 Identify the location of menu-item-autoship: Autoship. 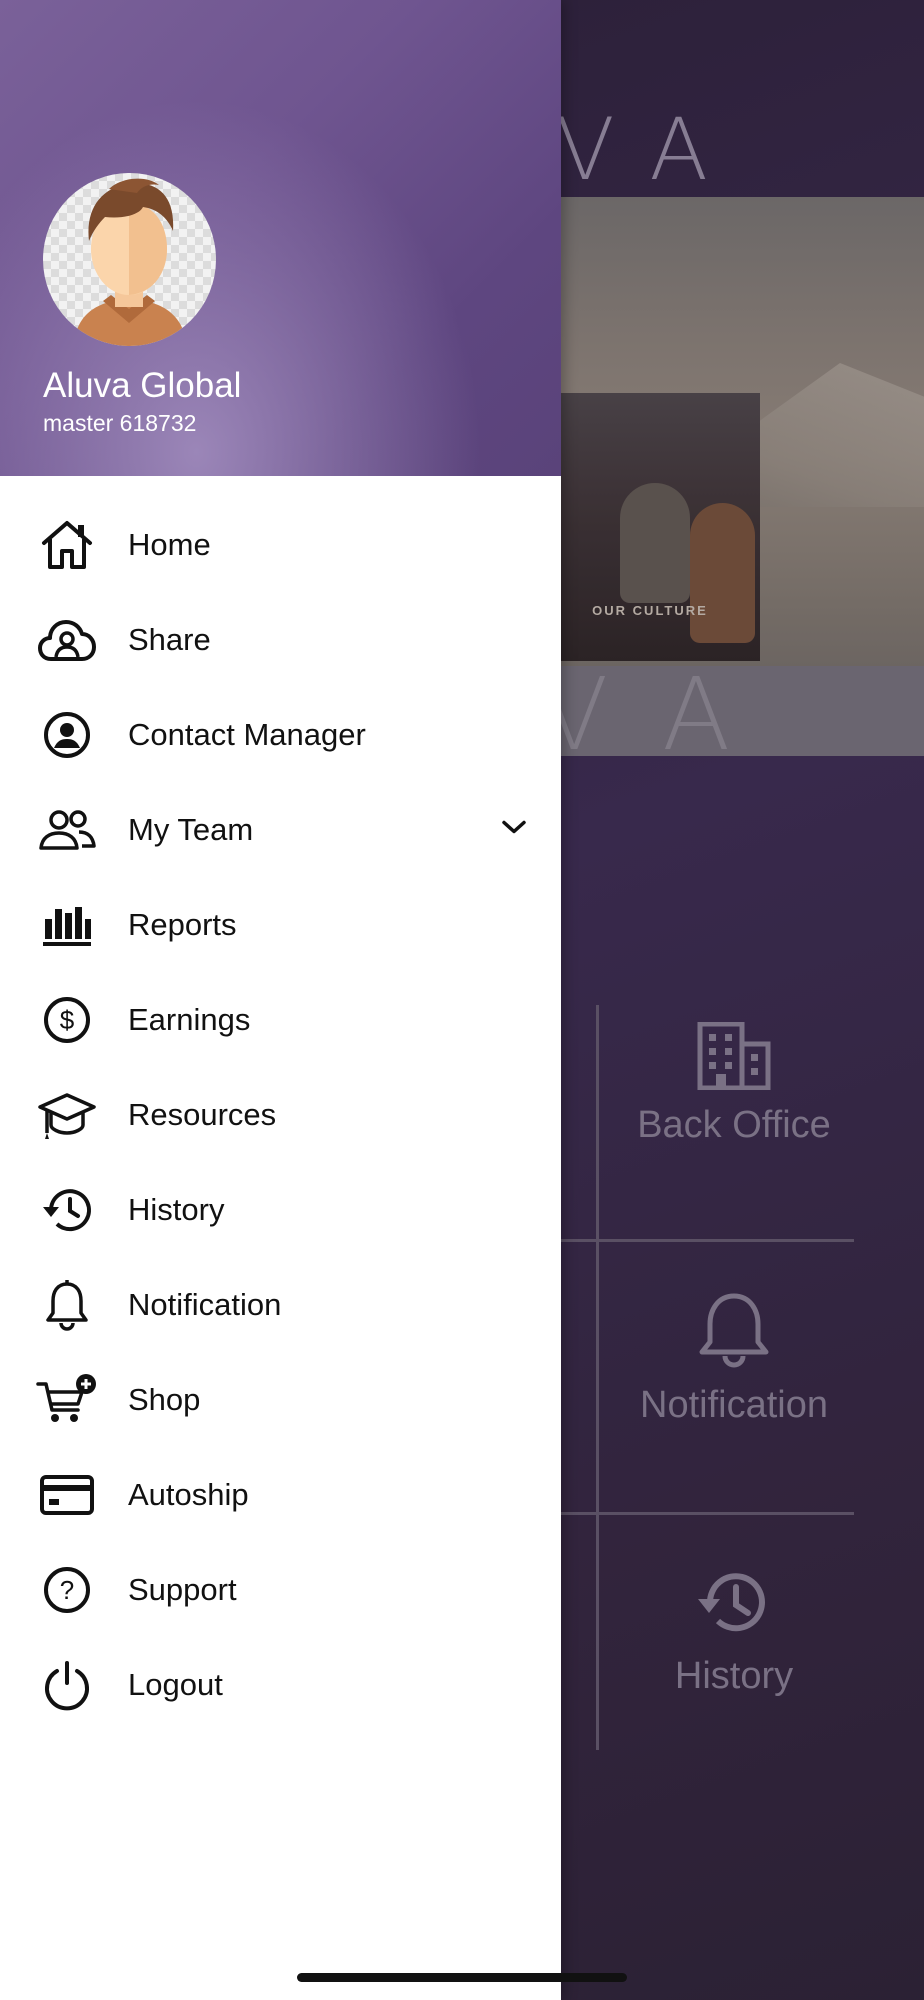
(280, 1494).